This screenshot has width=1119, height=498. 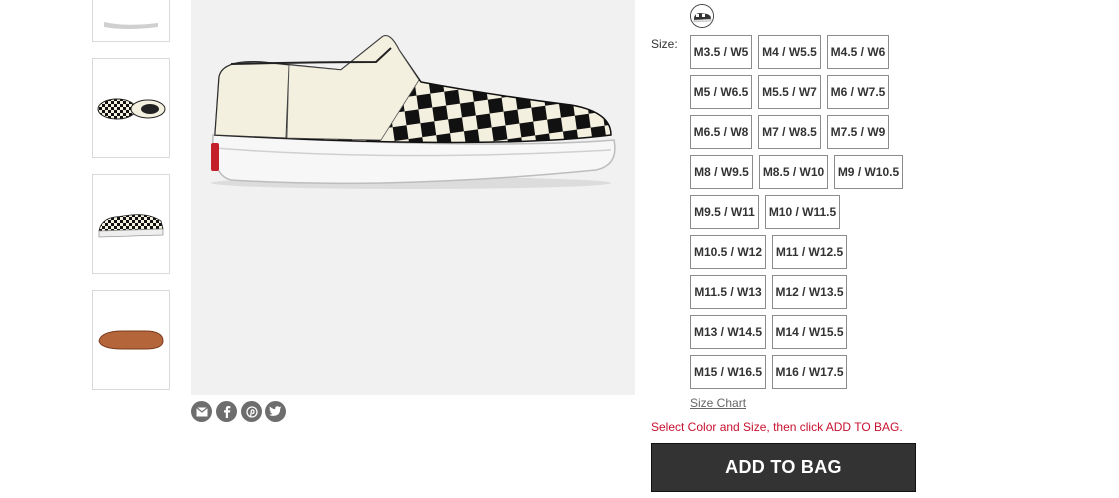 What do you see at coordinates (131, 340) in the screenshot?
I see `thumbnail-sole` at bounding box center [131, 340].